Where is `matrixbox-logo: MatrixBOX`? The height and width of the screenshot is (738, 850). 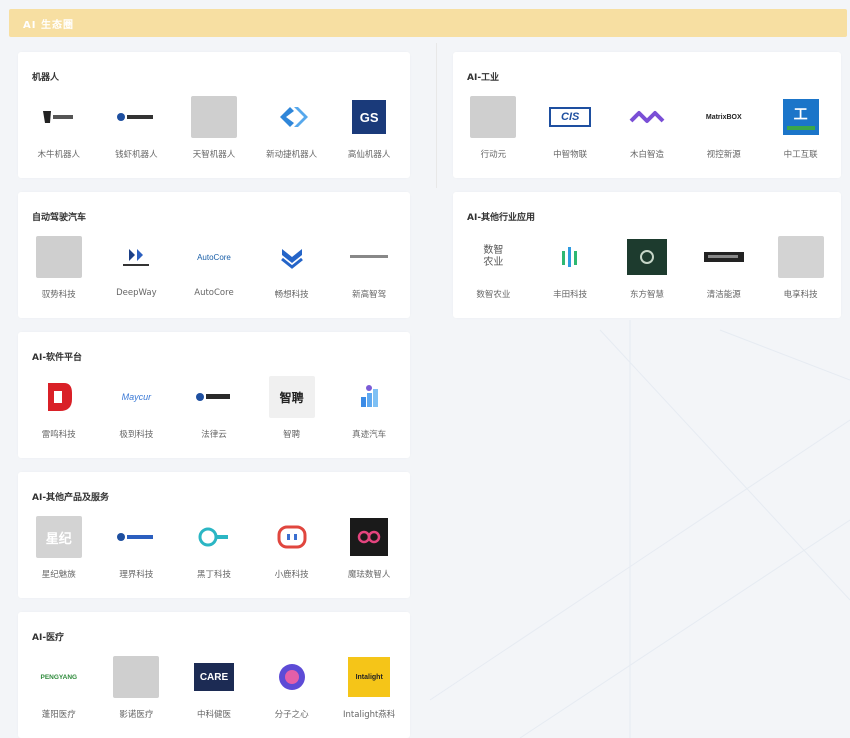 matrixbox-logo: MatrixBOX is located at coordinates (724, 117).